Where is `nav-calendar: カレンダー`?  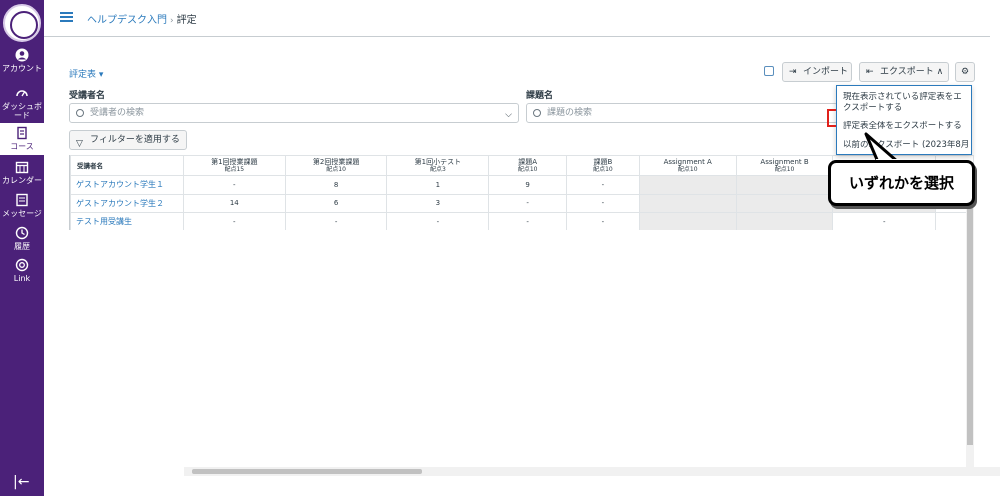 nav-calendar: カレンダー is located at coordinates (22, 172).